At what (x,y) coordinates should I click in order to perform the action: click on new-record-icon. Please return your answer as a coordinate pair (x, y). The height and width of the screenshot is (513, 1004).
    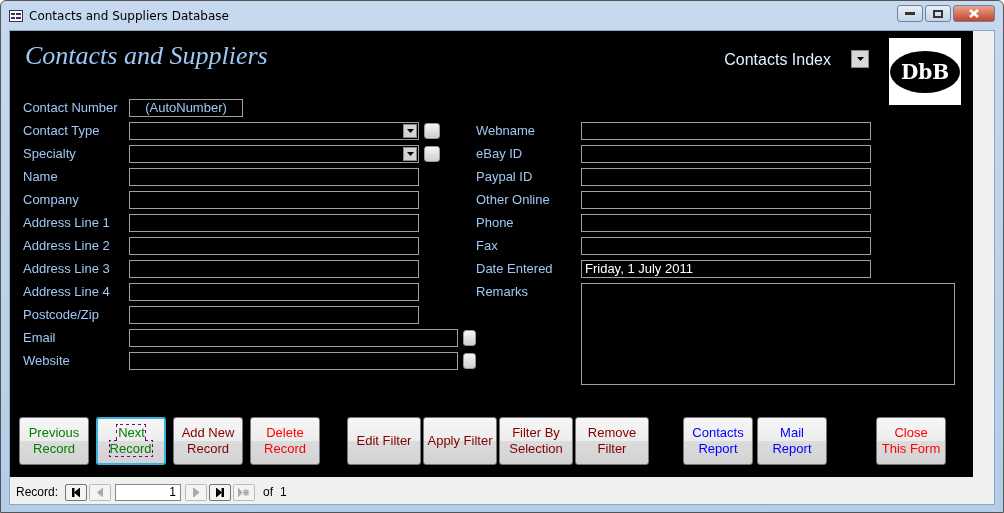
    Looking at the image, I should click on (244, 492).